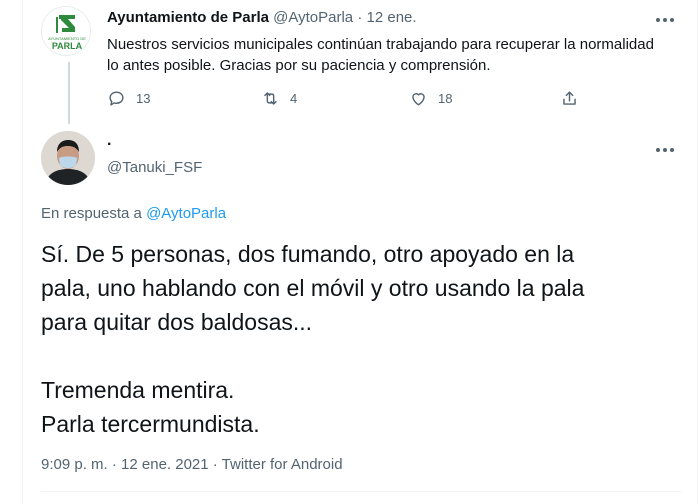 Image resolution: width=700 pixels, height=504 pixels. I want to click on reply-context: En respuesta a @AytoParla, so click(133, 213).